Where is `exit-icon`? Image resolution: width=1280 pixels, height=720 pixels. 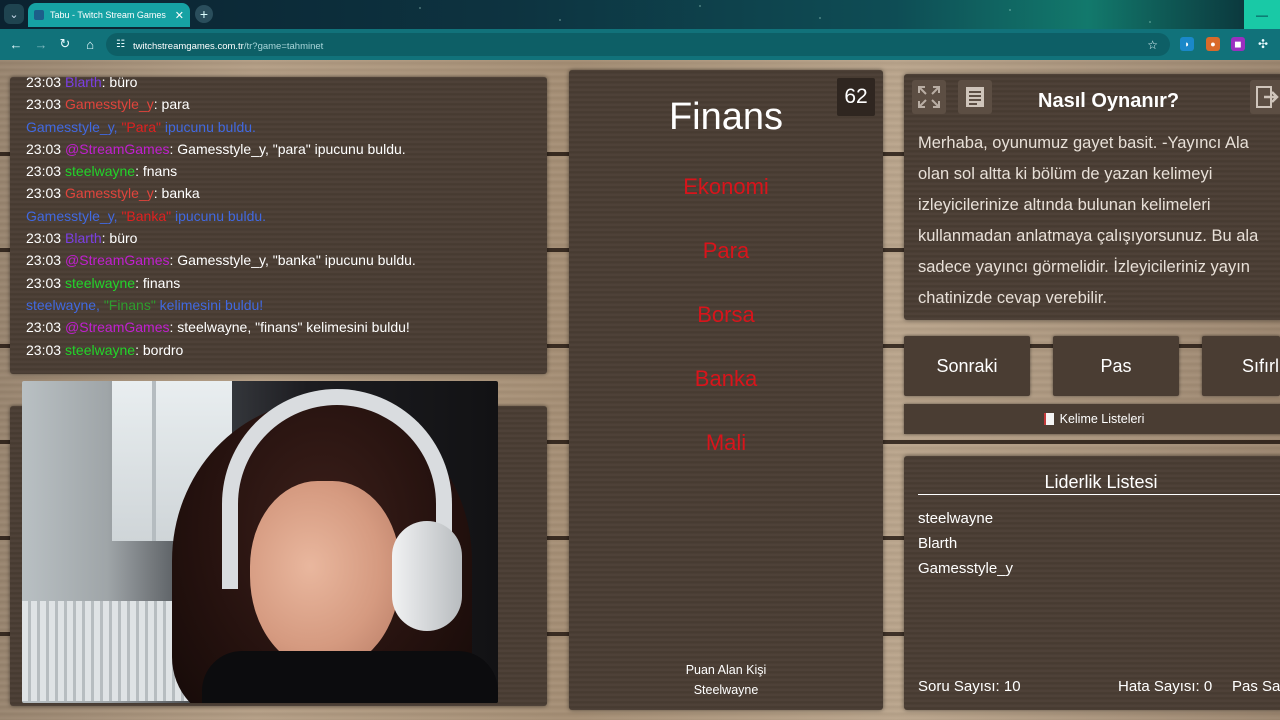 exit-icon is located at coordinates (1265, 97).